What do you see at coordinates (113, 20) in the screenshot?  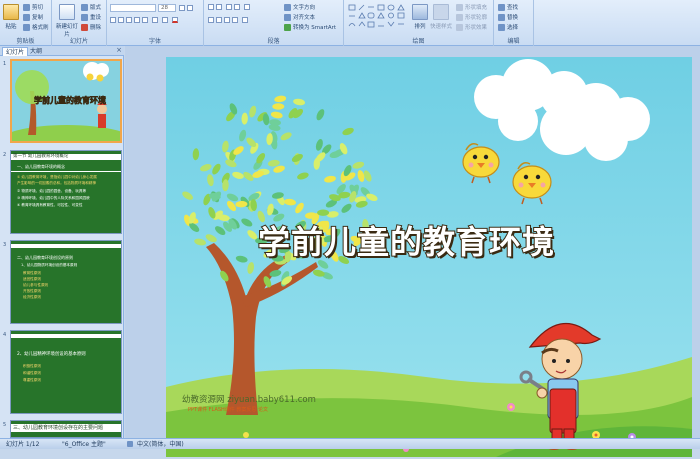 I see `bold-icon` at bounding box center [113, 20].